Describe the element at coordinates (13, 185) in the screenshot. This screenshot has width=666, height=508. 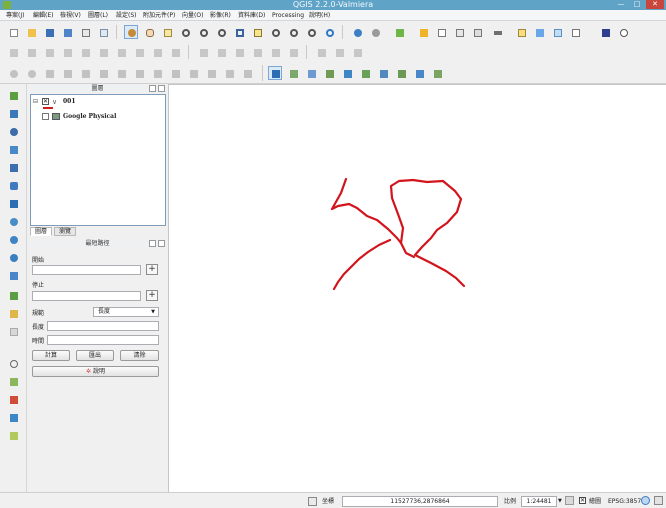
I see `add-oracle-layer-icon` at that location.